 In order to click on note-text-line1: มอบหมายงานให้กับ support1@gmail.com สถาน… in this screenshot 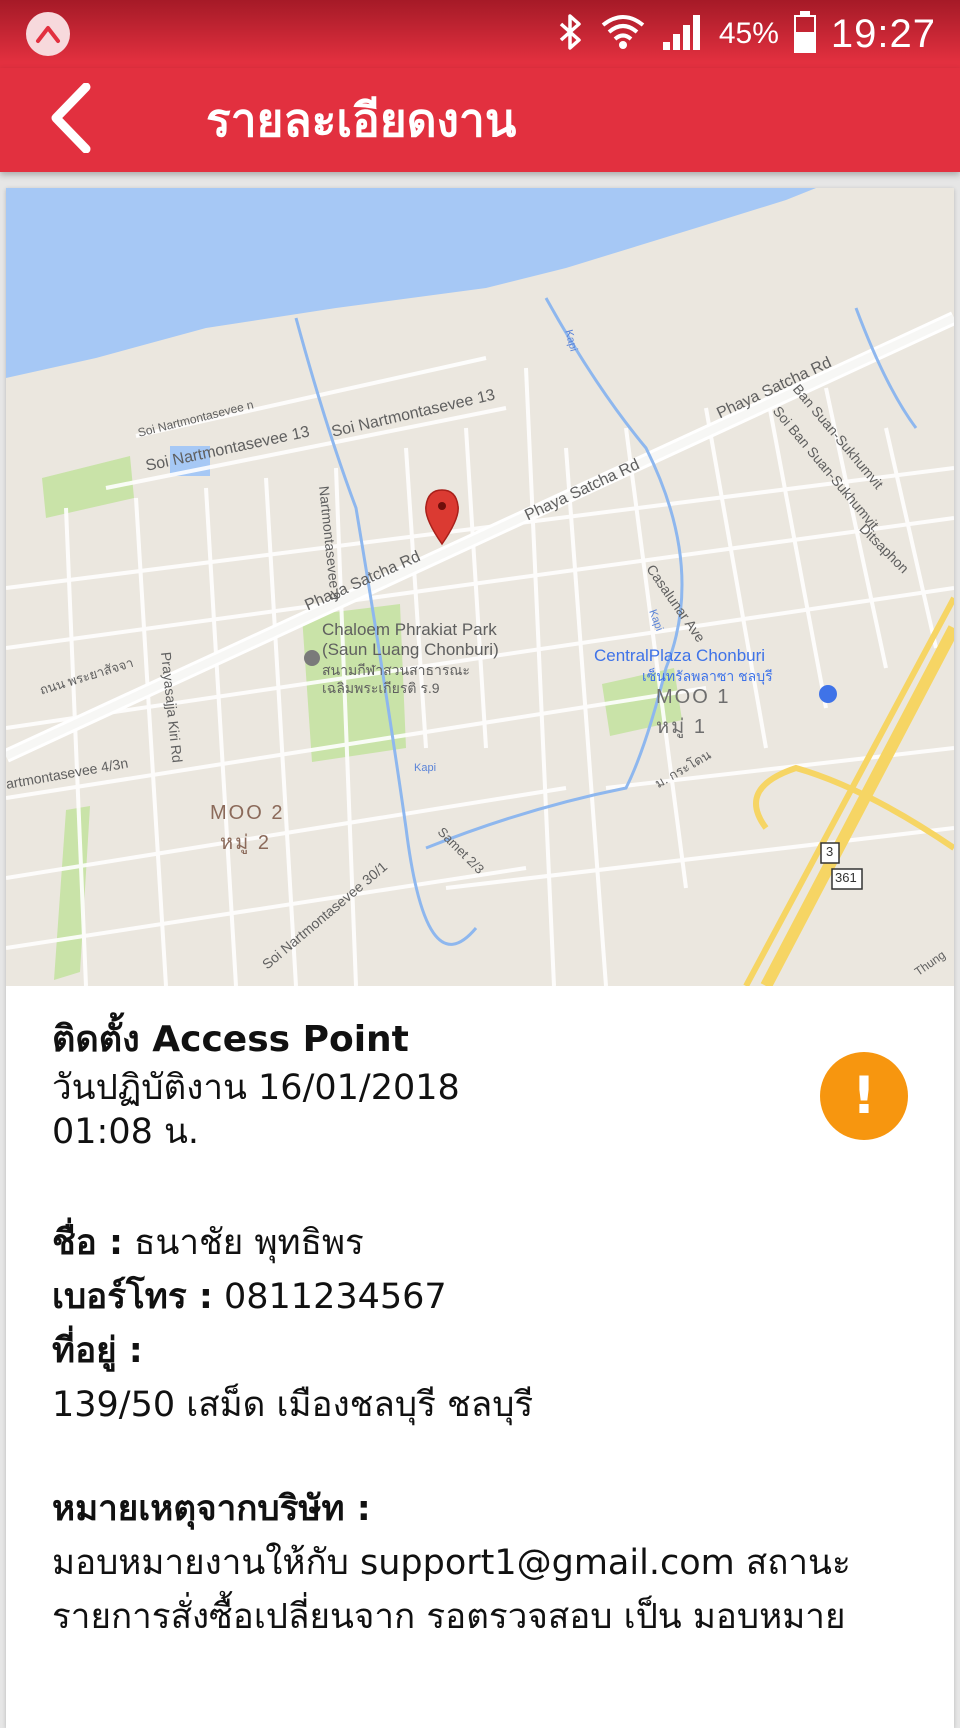, I will do `click(451, 1563)`.